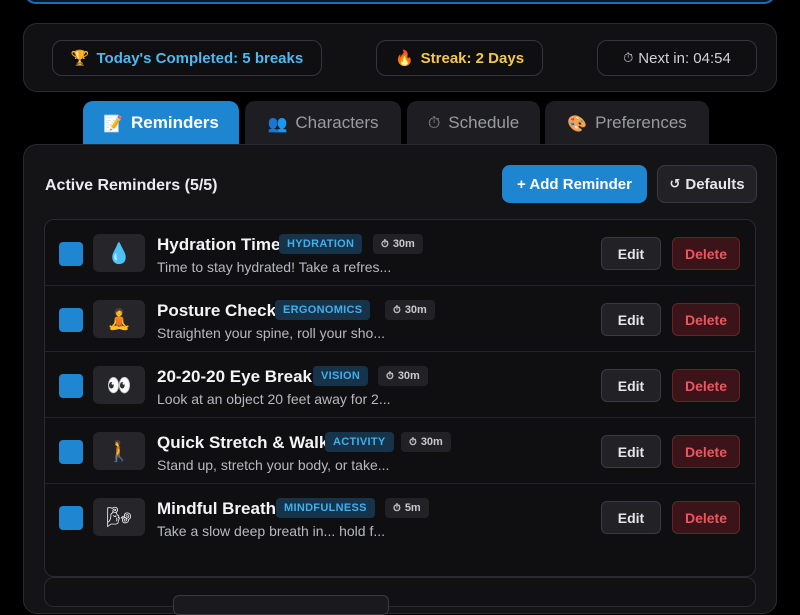 This screenshot has width=800, height=615. What do you see at coordinates (484, 122) in the screenshot?
I see `tab-label: Schedule` at bounding box center [484, 122].